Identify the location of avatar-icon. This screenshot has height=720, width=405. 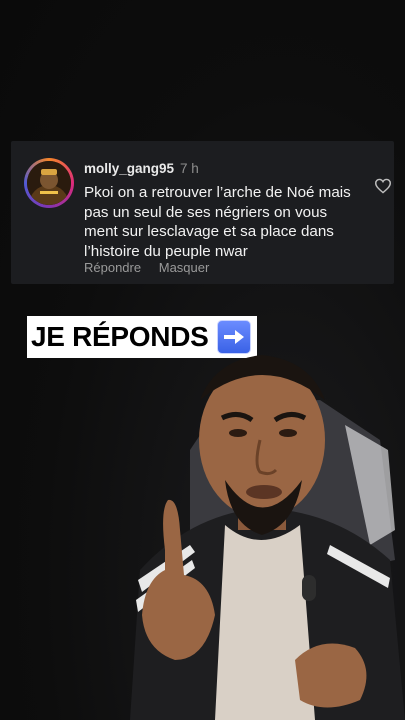
(49, 183).